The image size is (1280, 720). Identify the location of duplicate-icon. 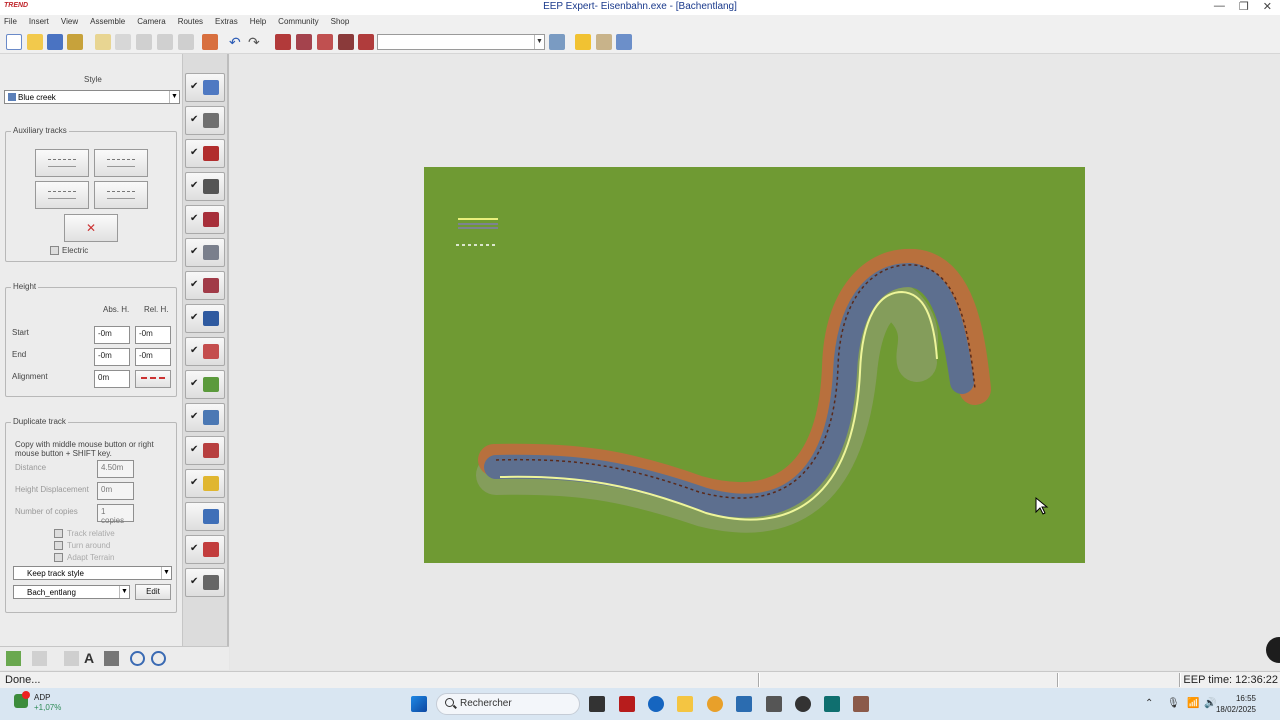
(165, 42).